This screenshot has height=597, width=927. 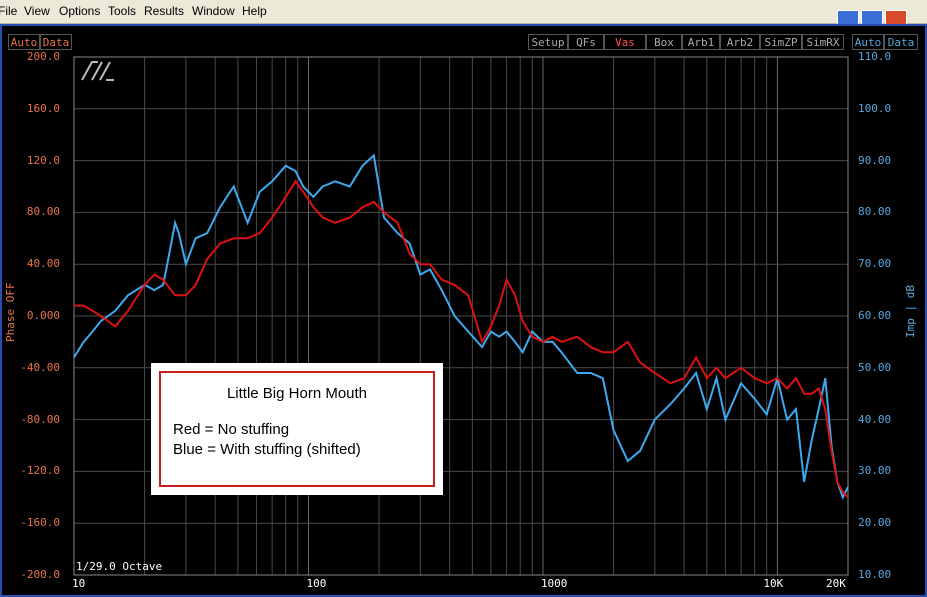 I want to click on auto-button-left: Auto, so click(x=24, y=42).